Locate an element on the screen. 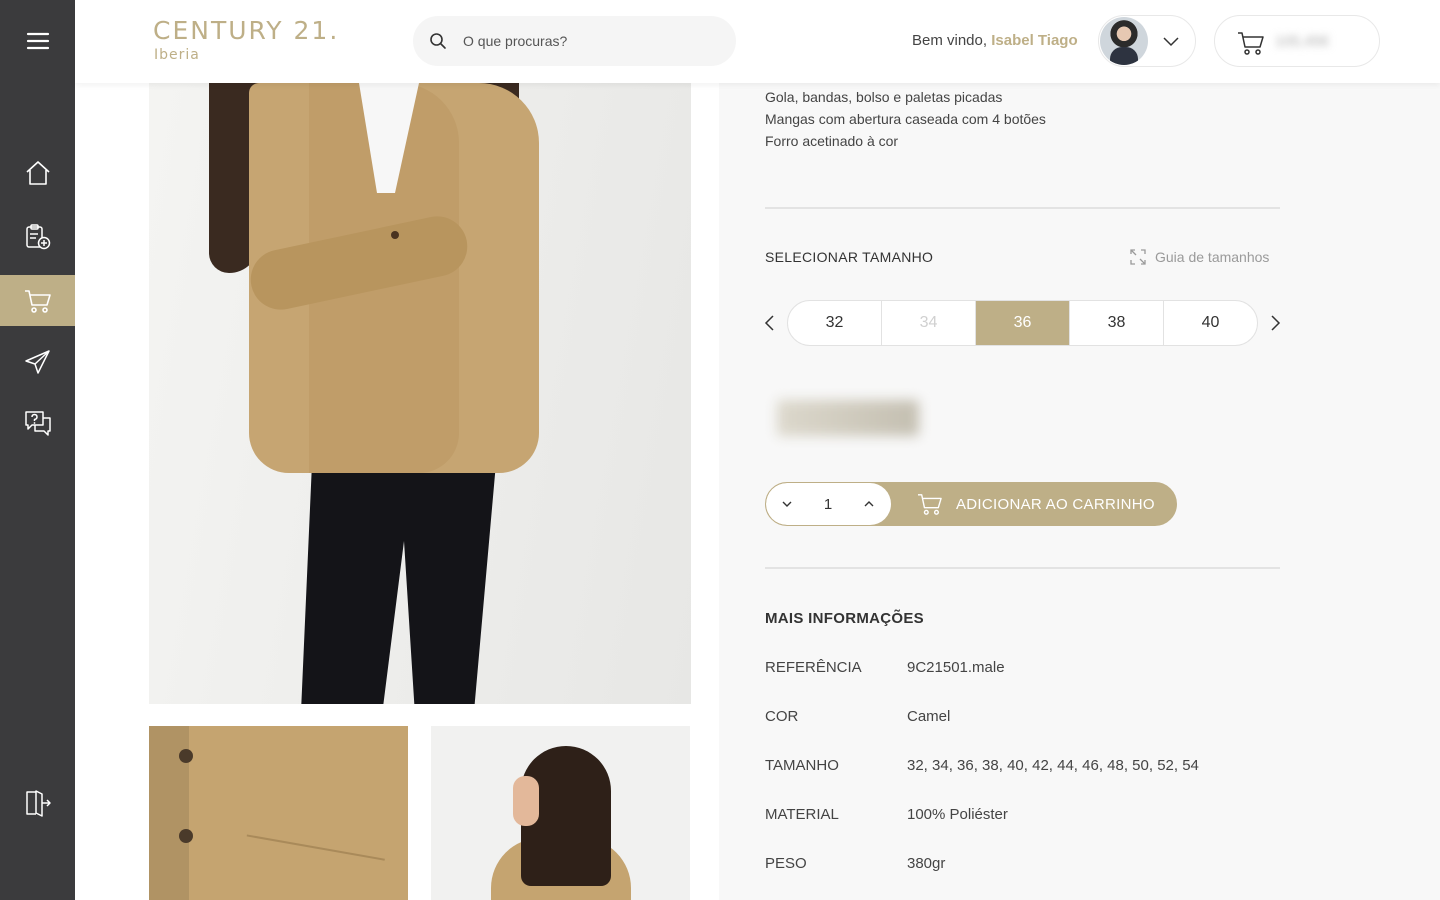  search-bar is located at coordinates (574, 41).